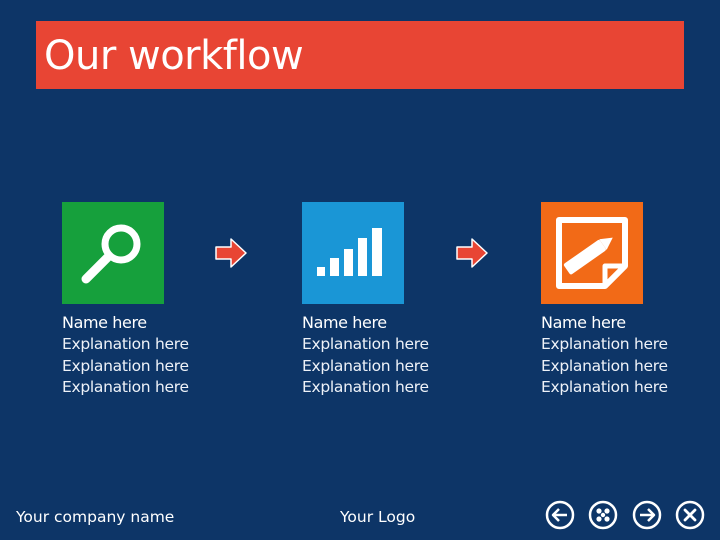 The image size is (720, 540). I want to click on step-1-line-3: Explanation here, so click(125, 387).